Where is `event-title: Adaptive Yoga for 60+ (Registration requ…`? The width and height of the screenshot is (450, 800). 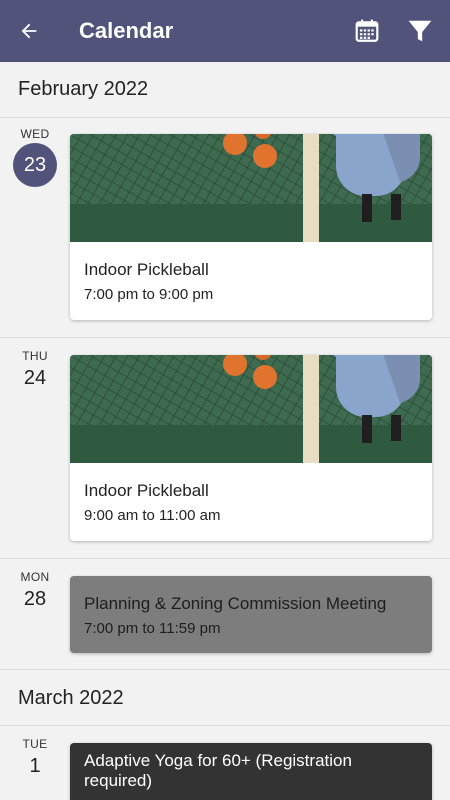
event-title: Adaptive Yoga for 60+ (Registration requ… is located at coordinates (218, 770).